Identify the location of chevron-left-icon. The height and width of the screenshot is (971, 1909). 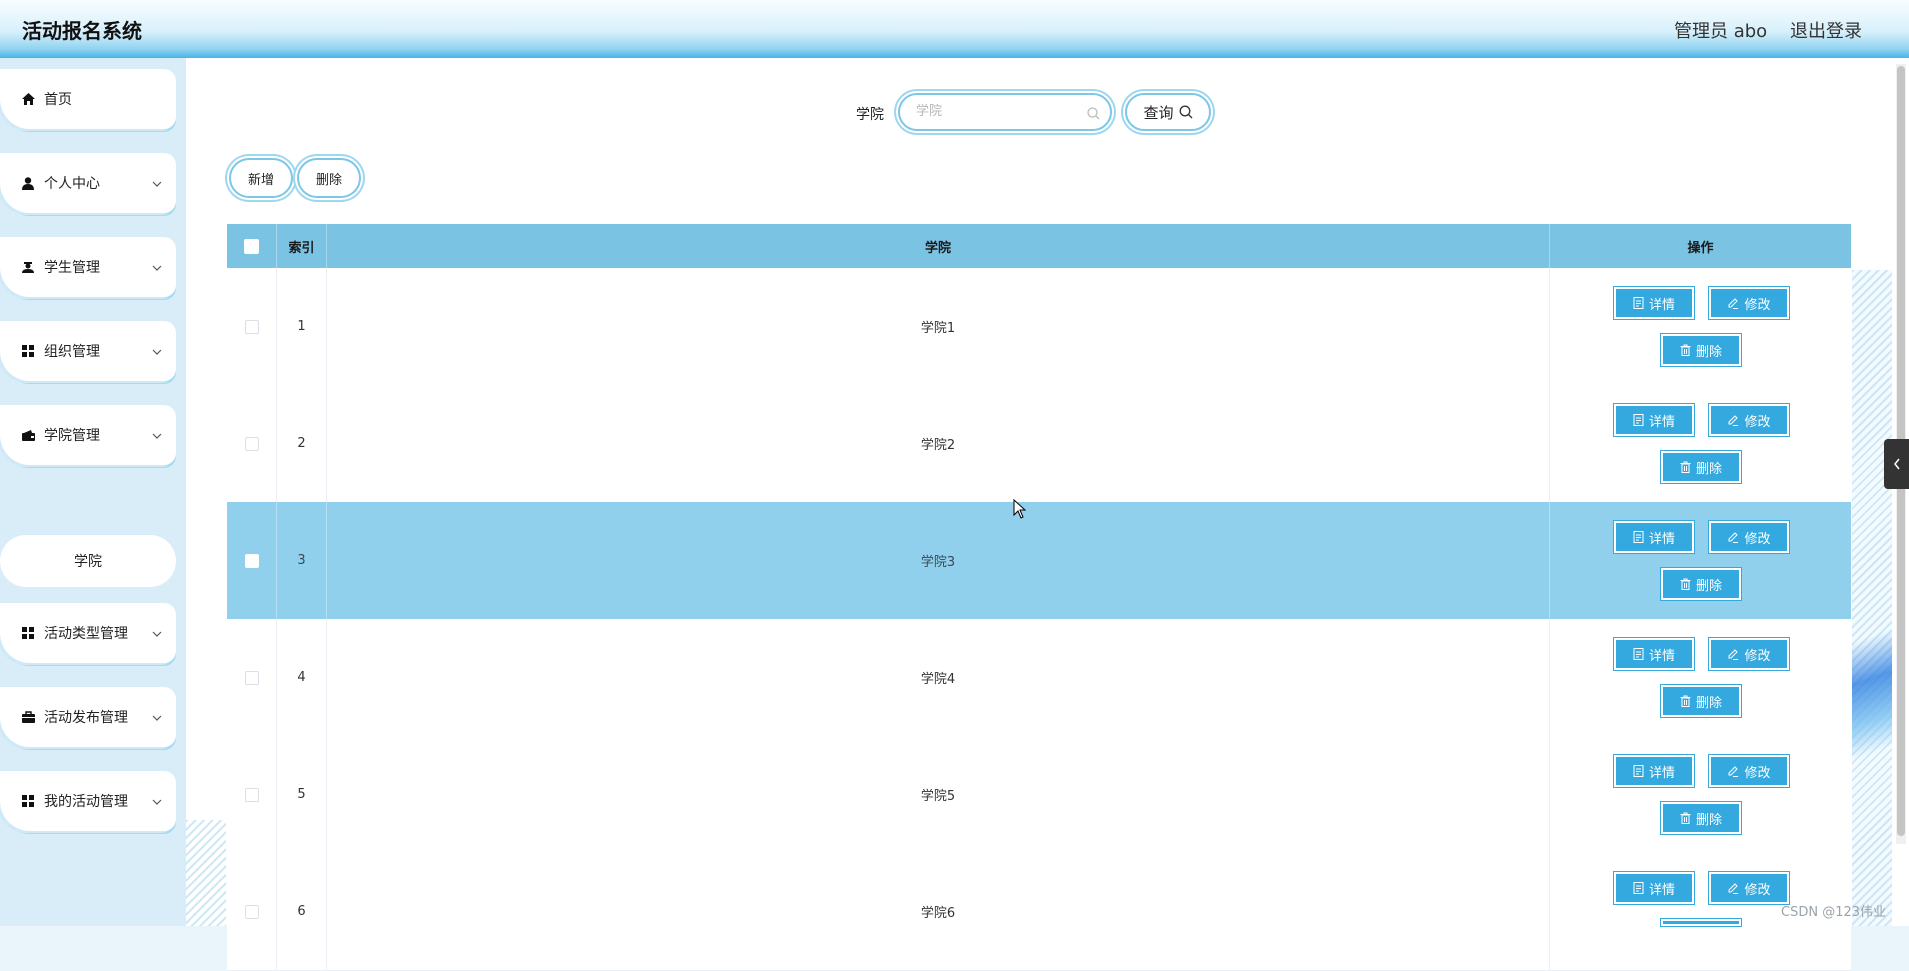
(1896, 464).